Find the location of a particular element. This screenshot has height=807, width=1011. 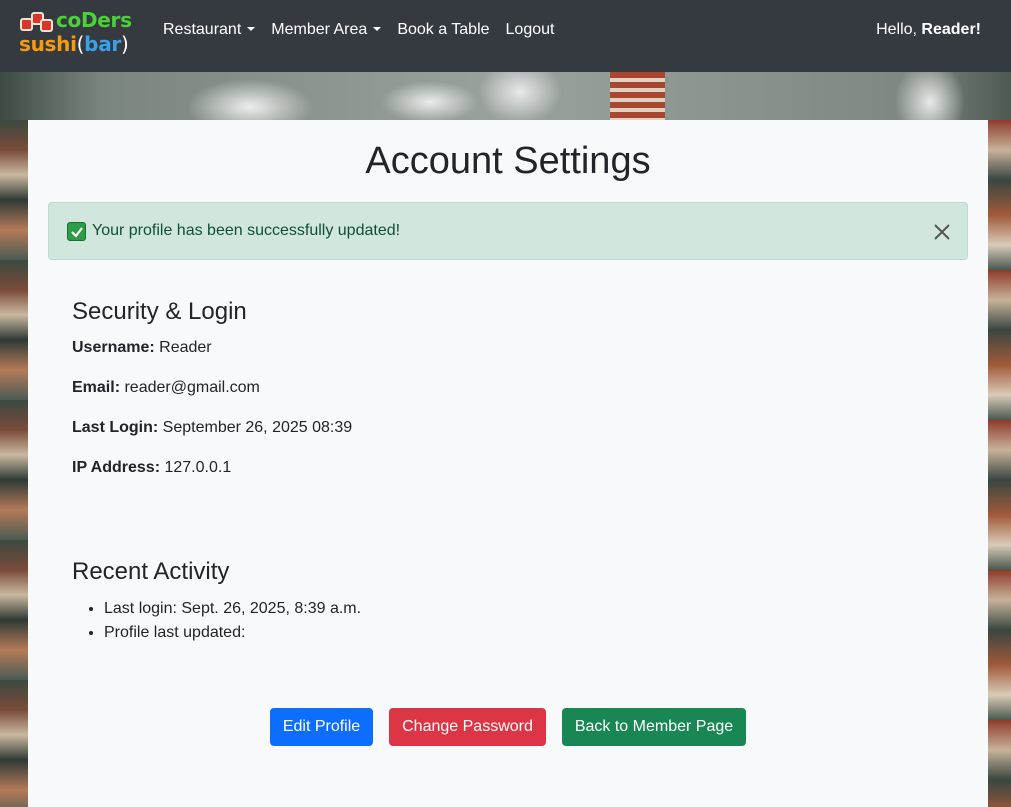

brand-line1: coDers is located at coordinates (94, 20).